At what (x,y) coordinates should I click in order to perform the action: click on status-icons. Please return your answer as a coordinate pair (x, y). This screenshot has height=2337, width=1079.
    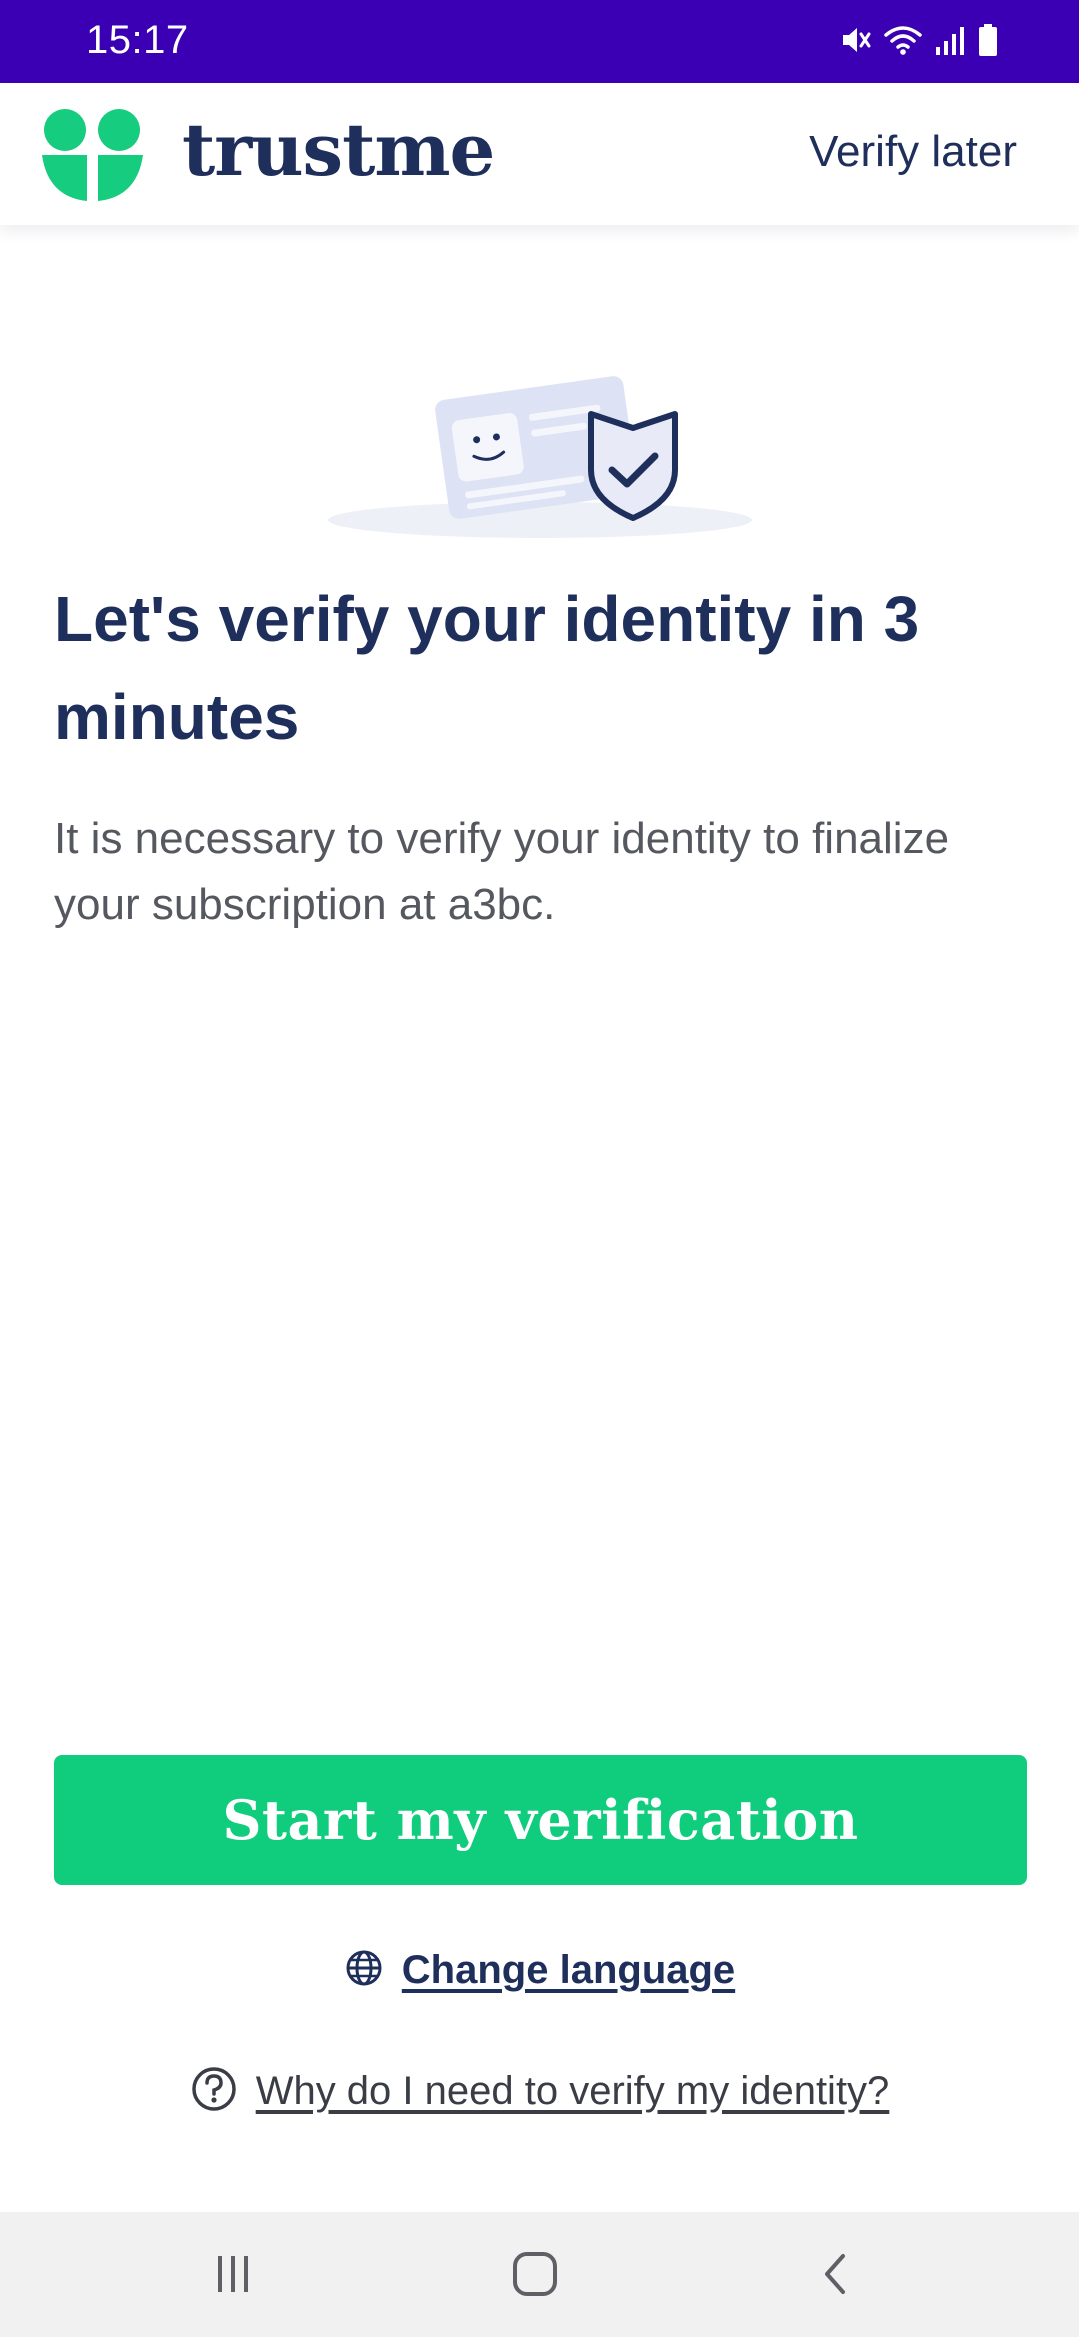
    Looking at the image, I should click on (919, 42).